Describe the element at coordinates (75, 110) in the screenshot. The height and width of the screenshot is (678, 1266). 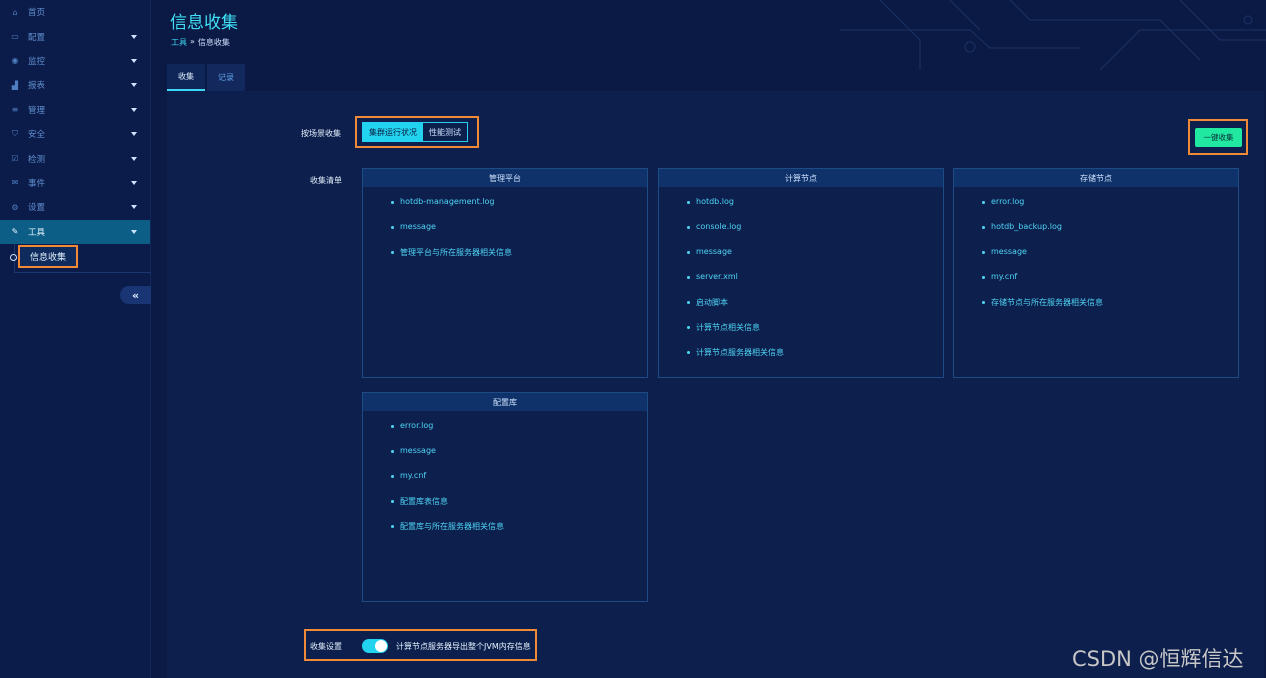
I see `sidebar-item-4: ≡ 管理` at that location.